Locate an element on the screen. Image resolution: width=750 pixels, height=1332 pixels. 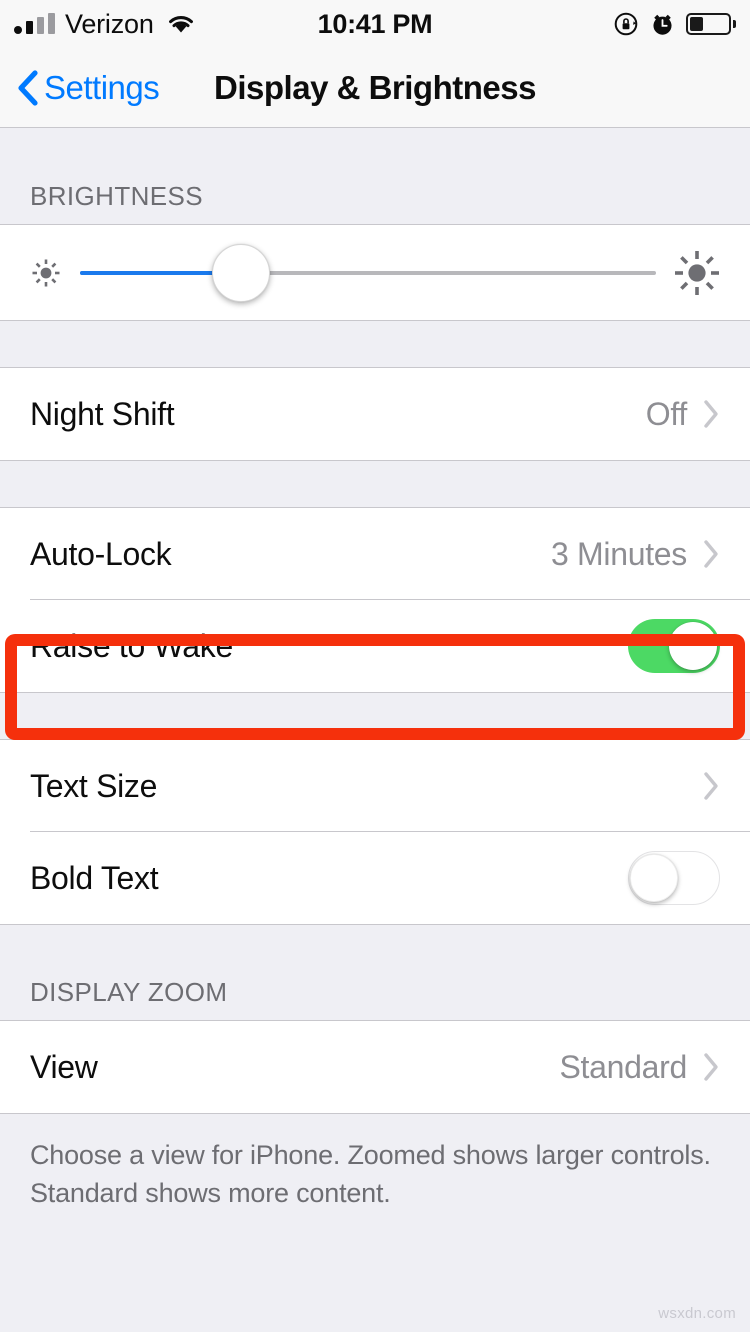
row-label: Auto-Lock is located at coordinates (101, 553).